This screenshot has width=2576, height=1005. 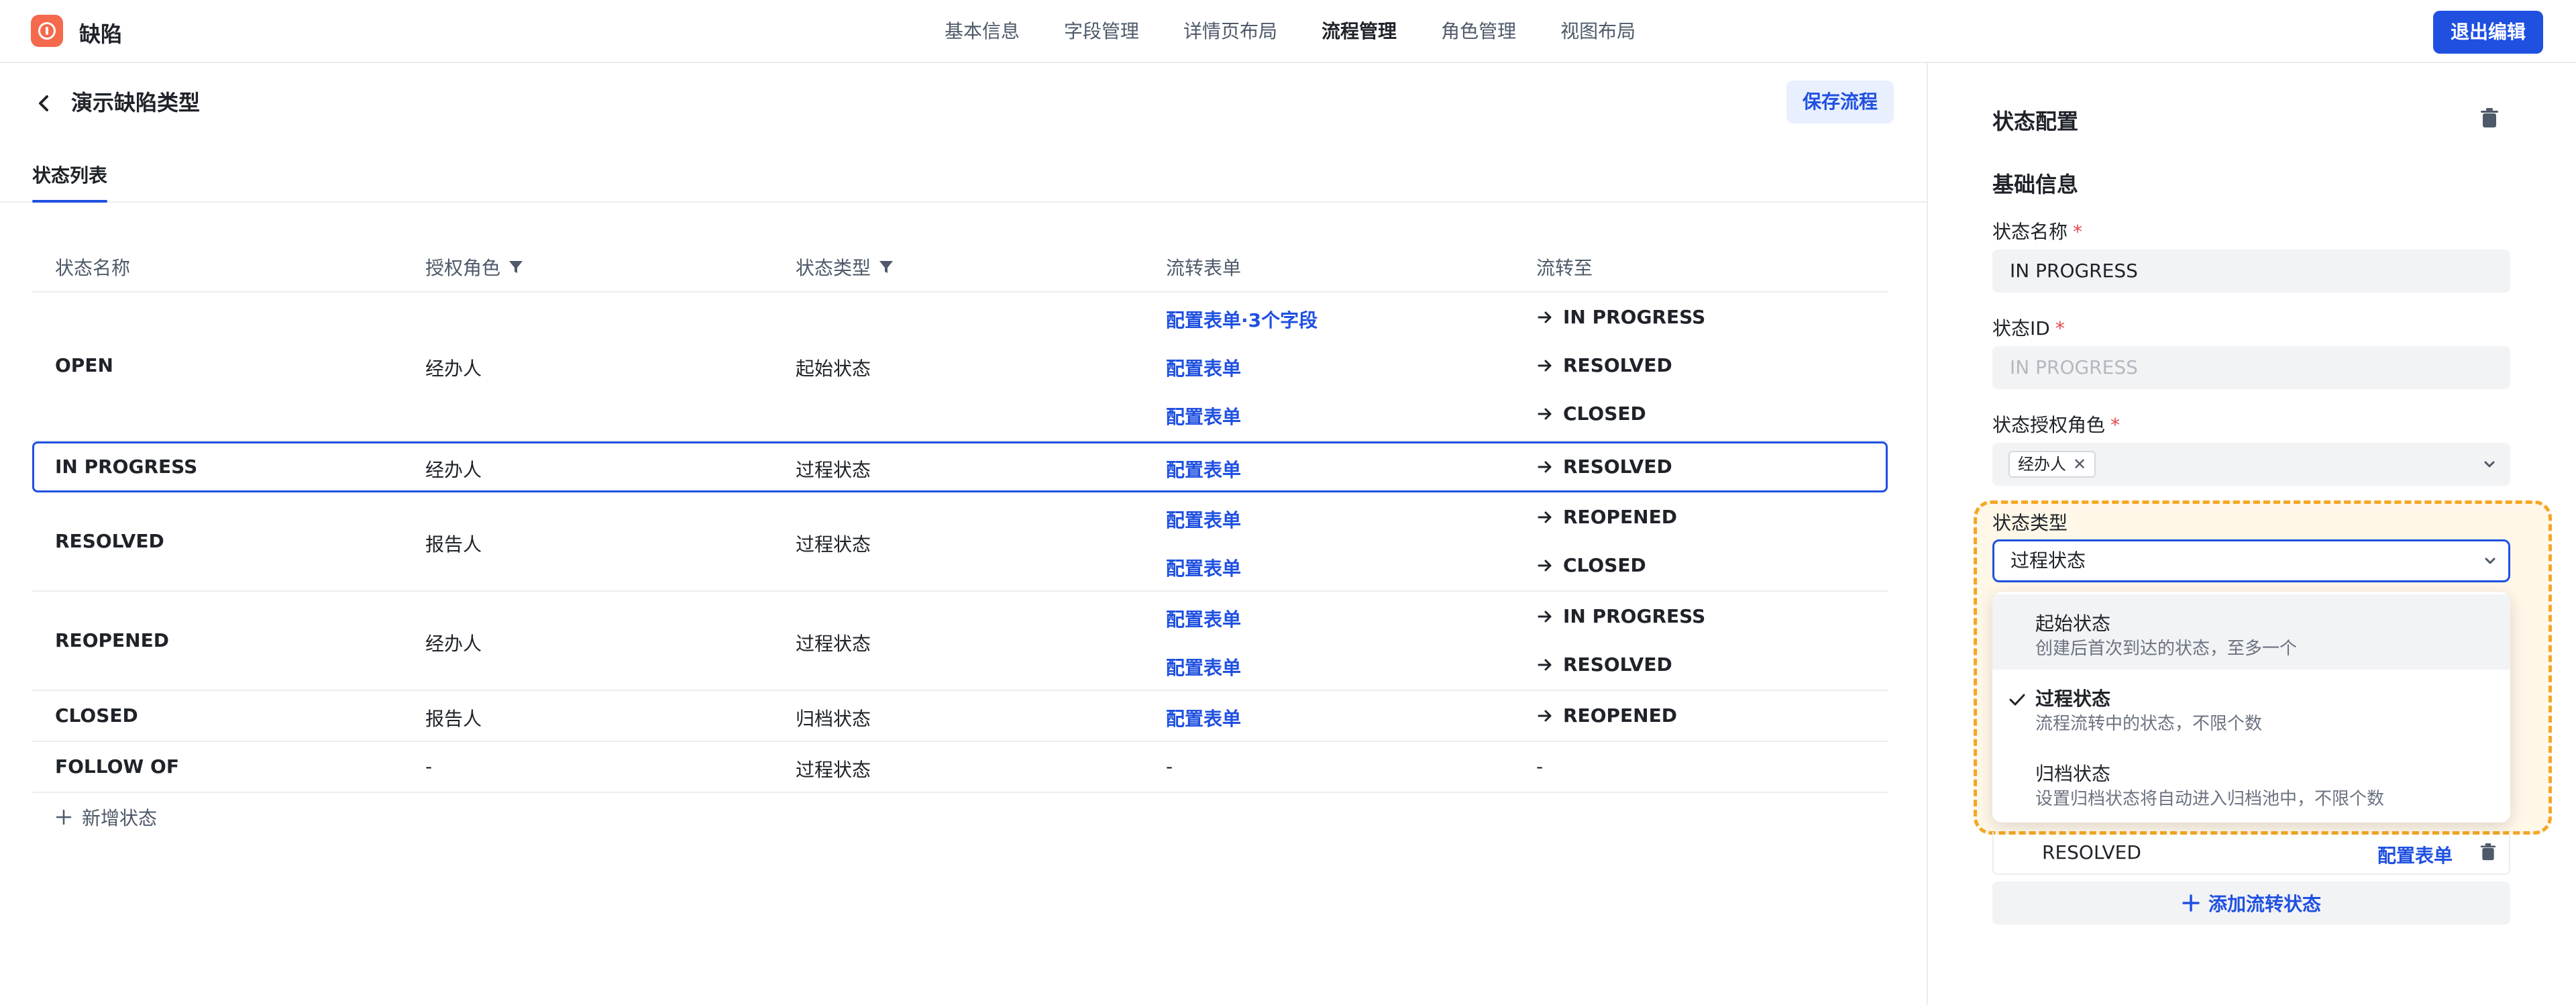 I want to click on transition-target: CLOSED, so click(x=1591, y=565).